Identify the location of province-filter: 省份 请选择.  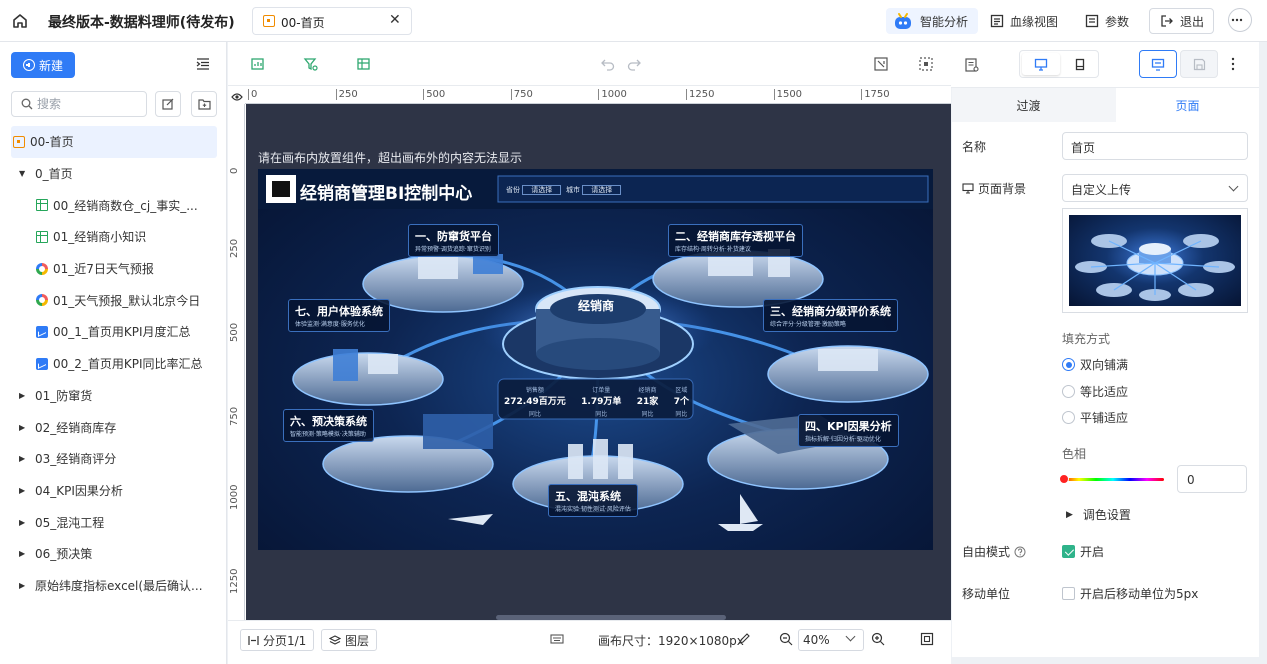
(534, 190).